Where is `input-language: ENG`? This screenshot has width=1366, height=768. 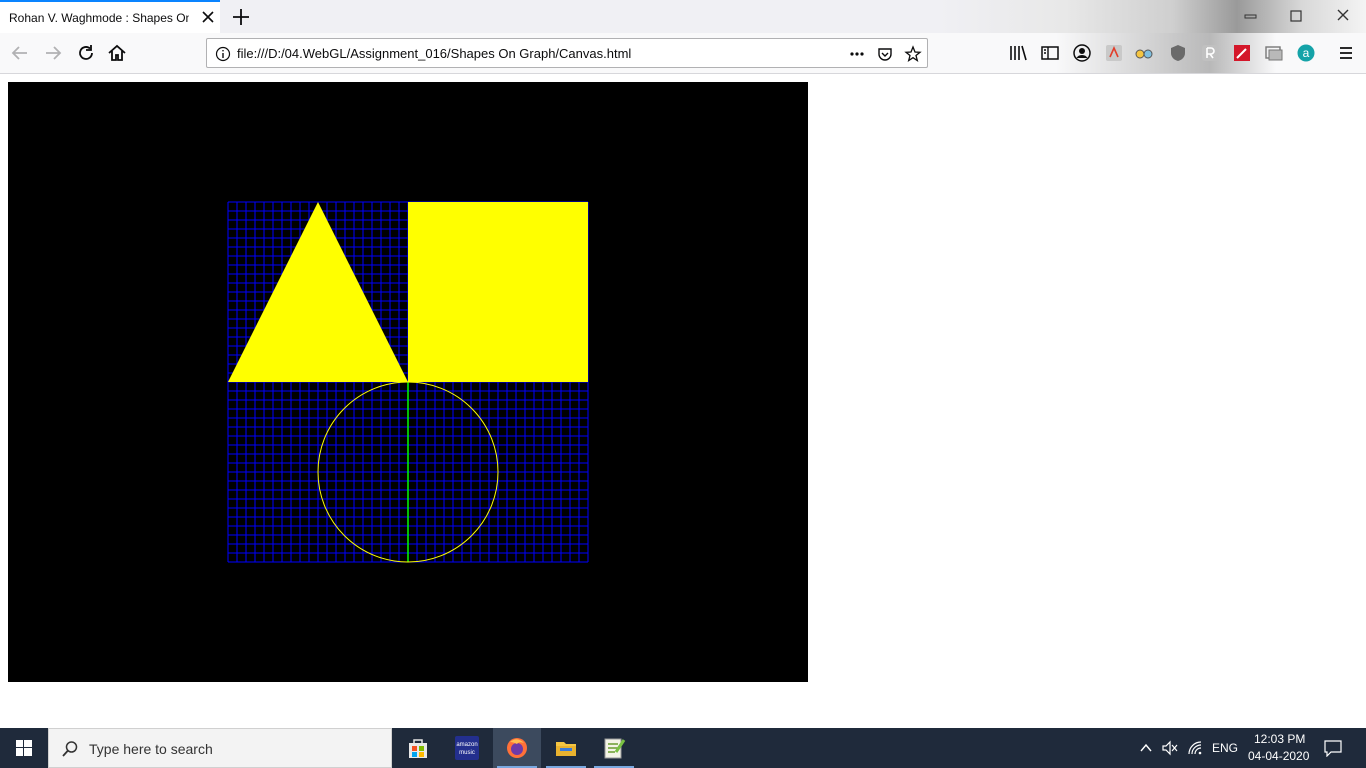
input-language: ENG is located at coordinates (1225, 748).